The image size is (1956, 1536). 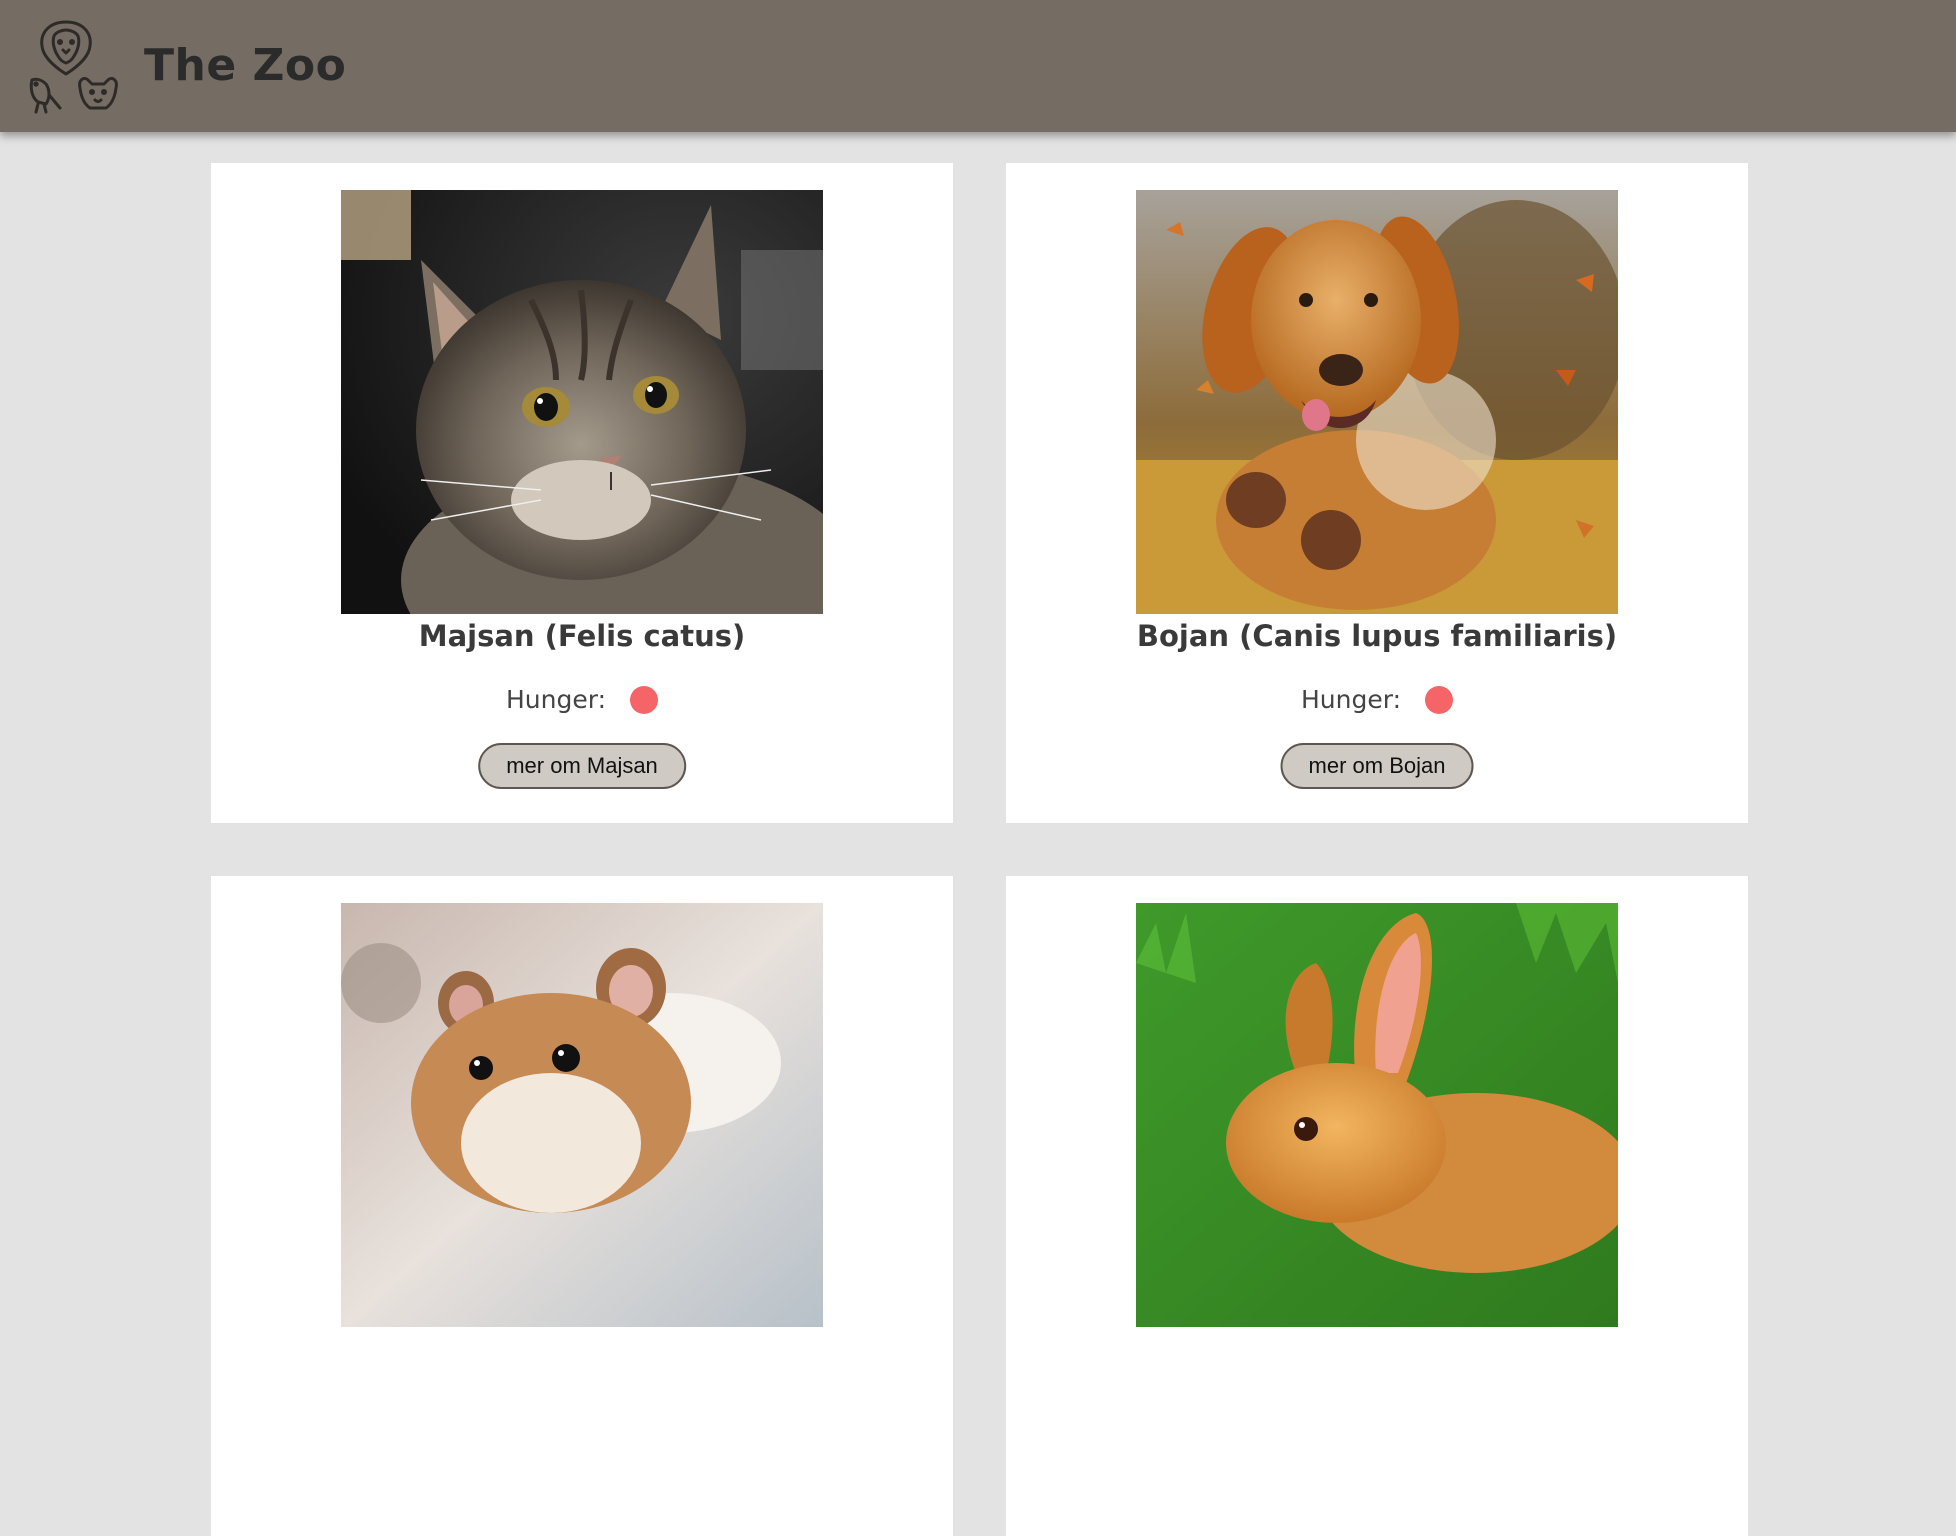 I want to click on zoo-logo-icon, so click(x=74, y=66).